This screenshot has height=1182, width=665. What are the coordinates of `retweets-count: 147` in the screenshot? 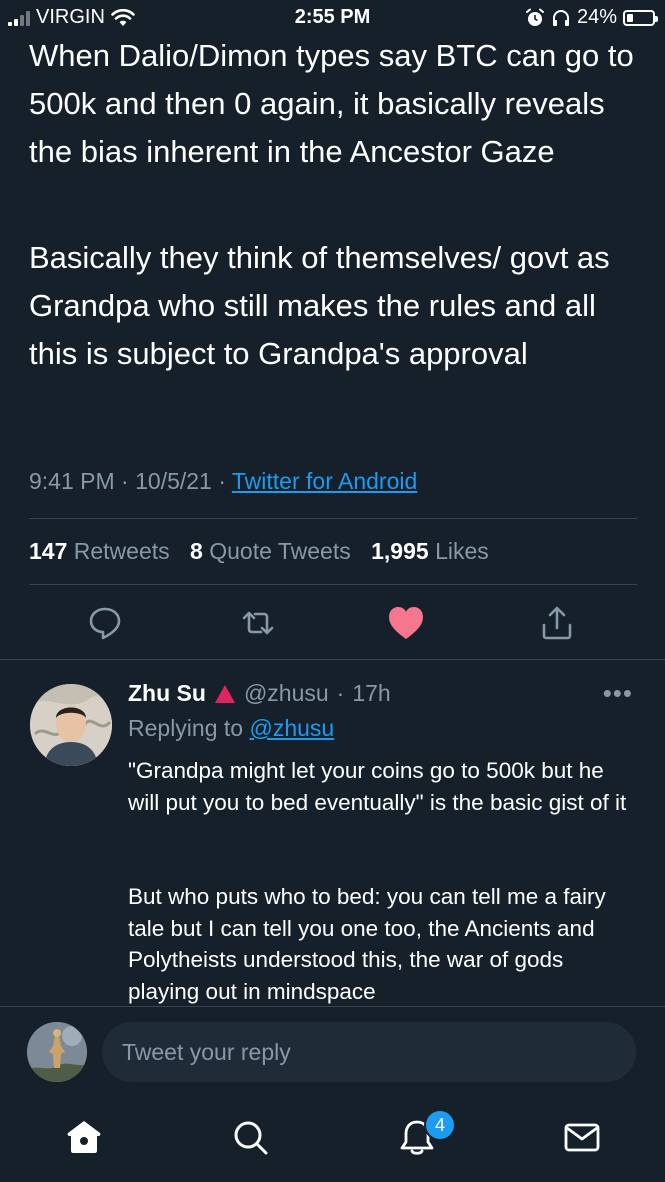 It's located at (48, 551).